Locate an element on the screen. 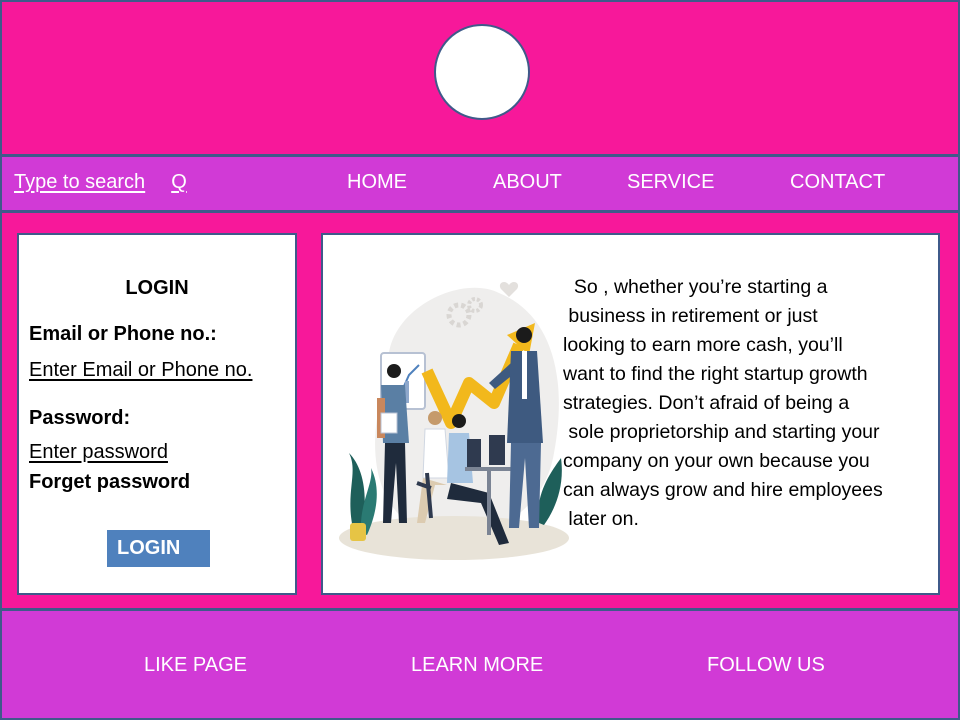 The height and width of the screenshot is (720, 960). nav-service: SERVICE is located at coordinates (670, 182).